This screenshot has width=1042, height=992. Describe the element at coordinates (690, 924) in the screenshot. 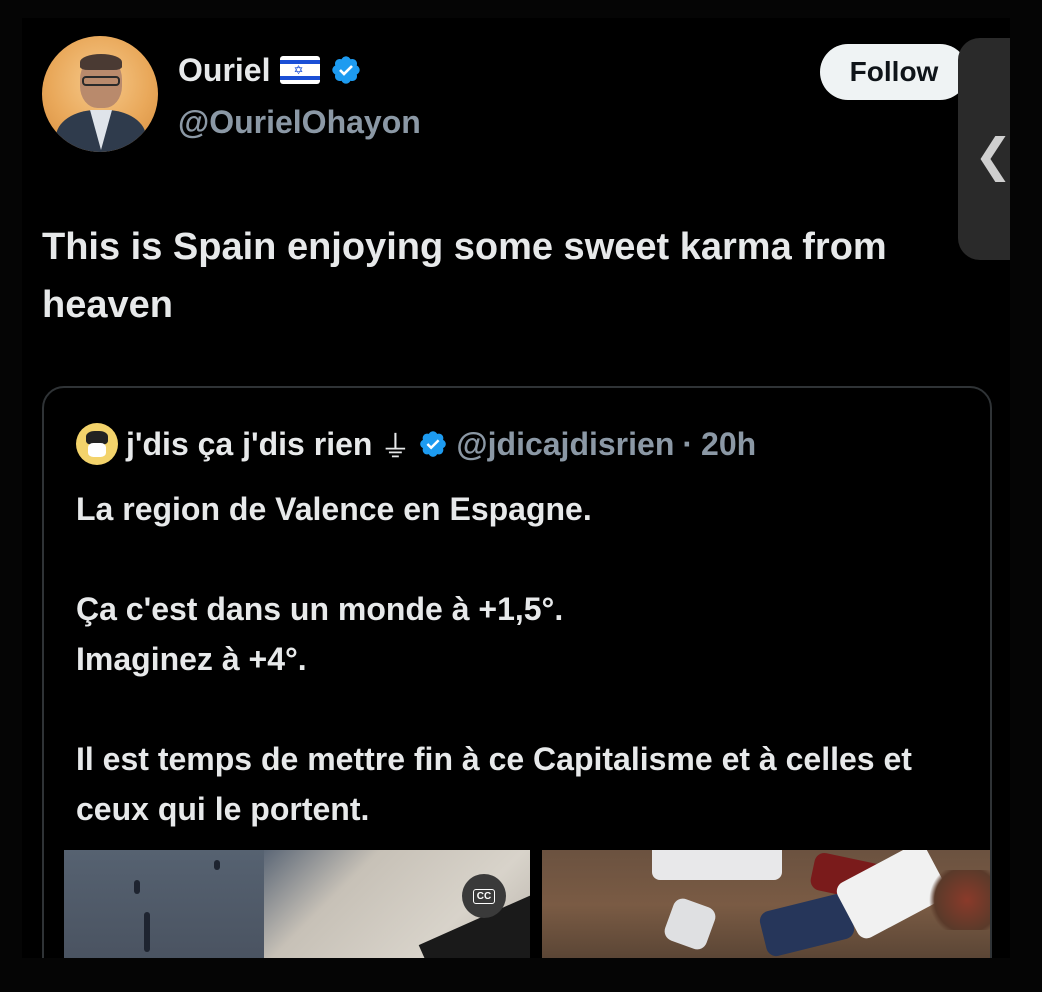

I see `car-white-small-shape` at that location.